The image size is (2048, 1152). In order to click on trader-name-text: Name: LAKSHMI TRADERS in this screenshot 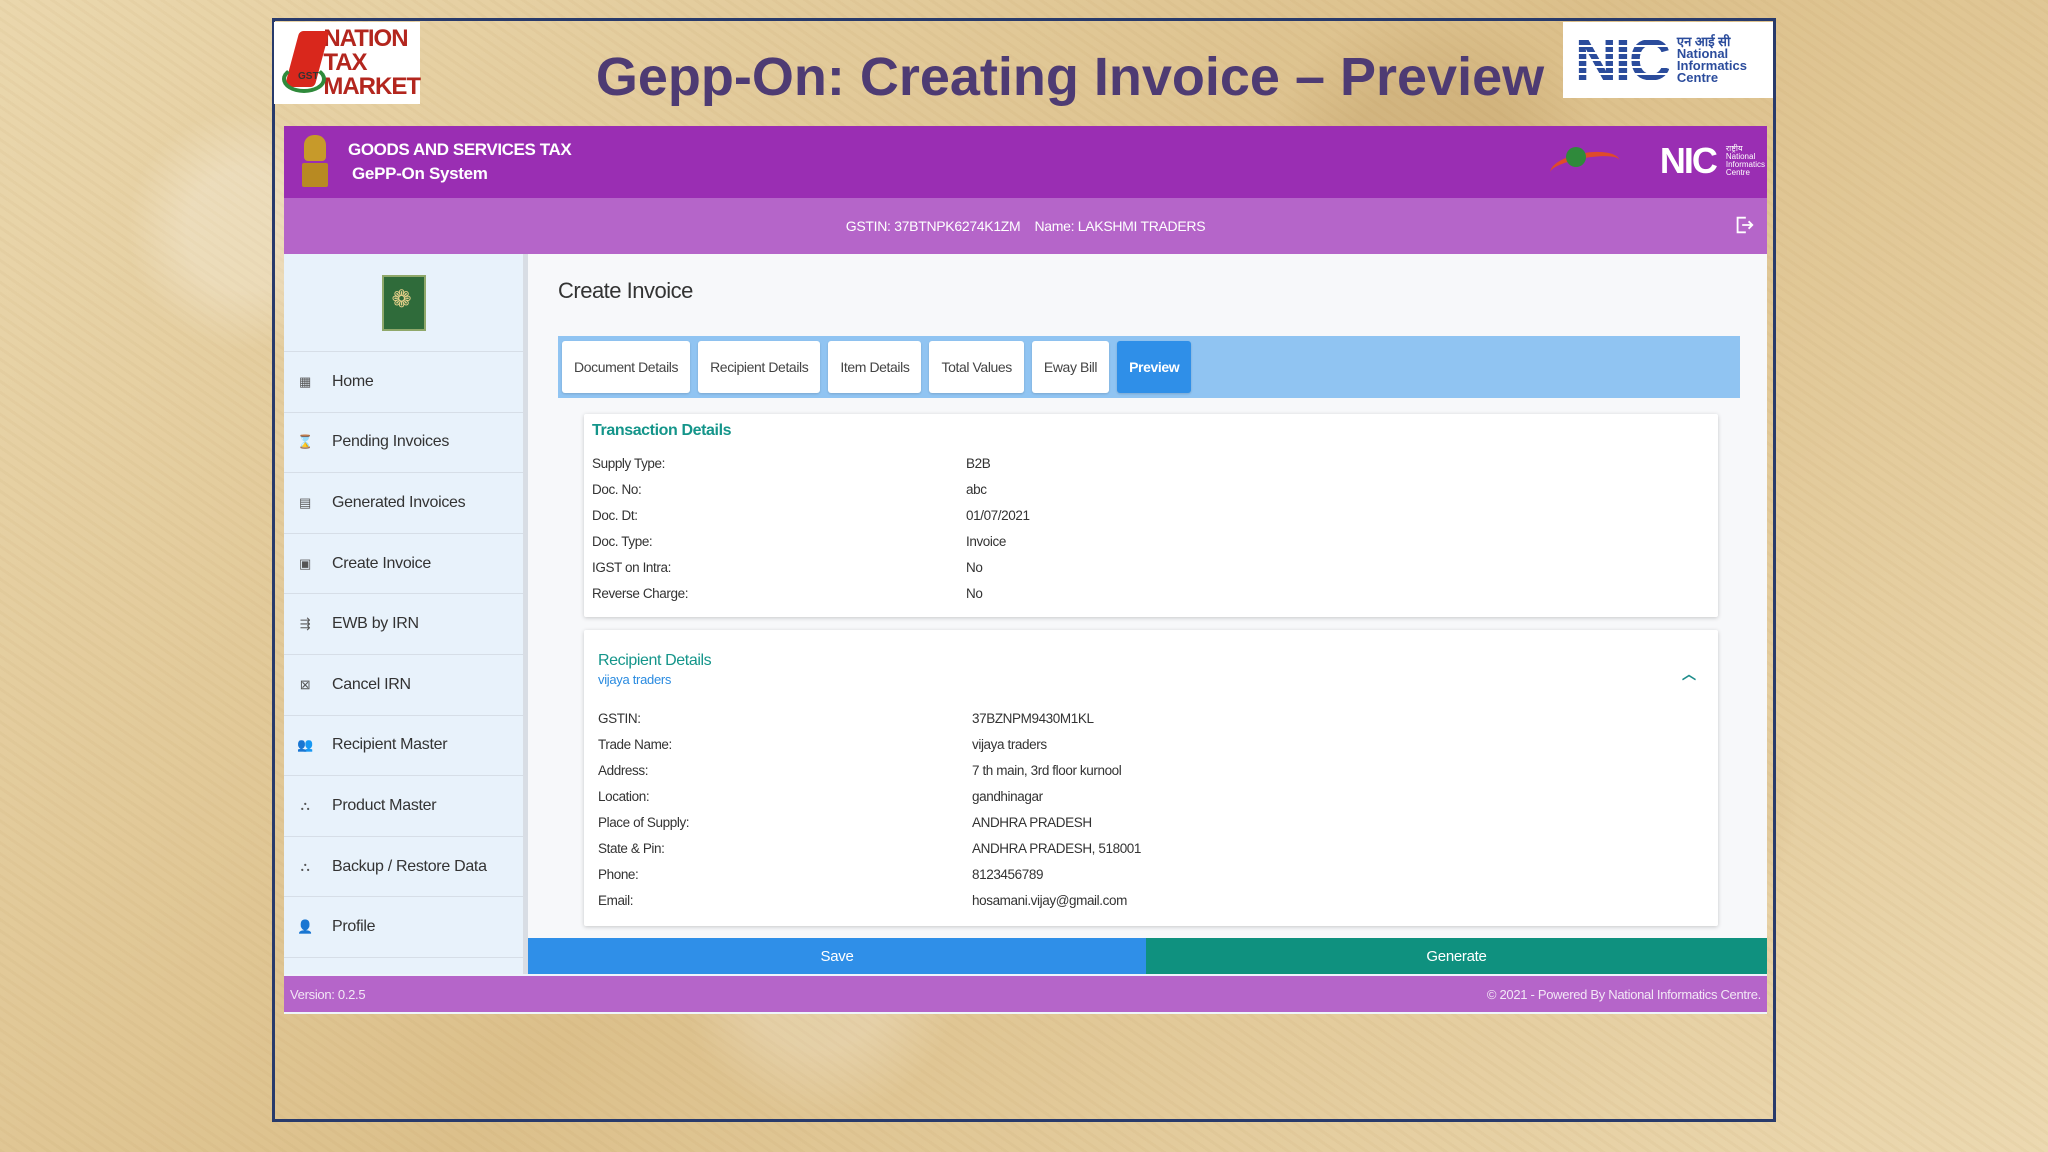, I will do `click(1120, 226)`.